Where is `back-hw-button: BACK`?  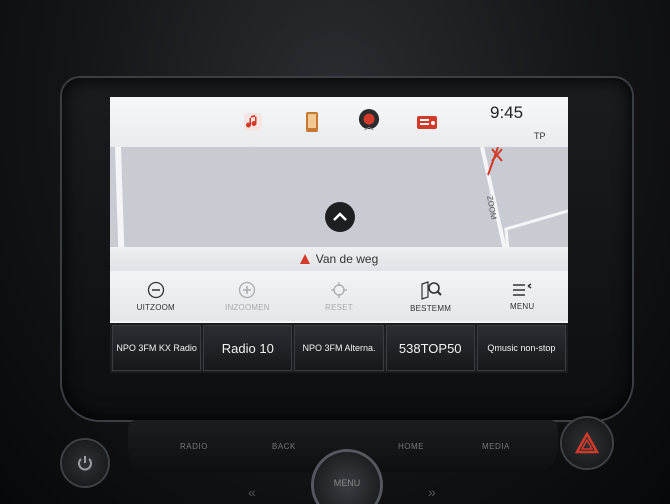
back-hw-button: BACK is located at coordinates (284, 446).